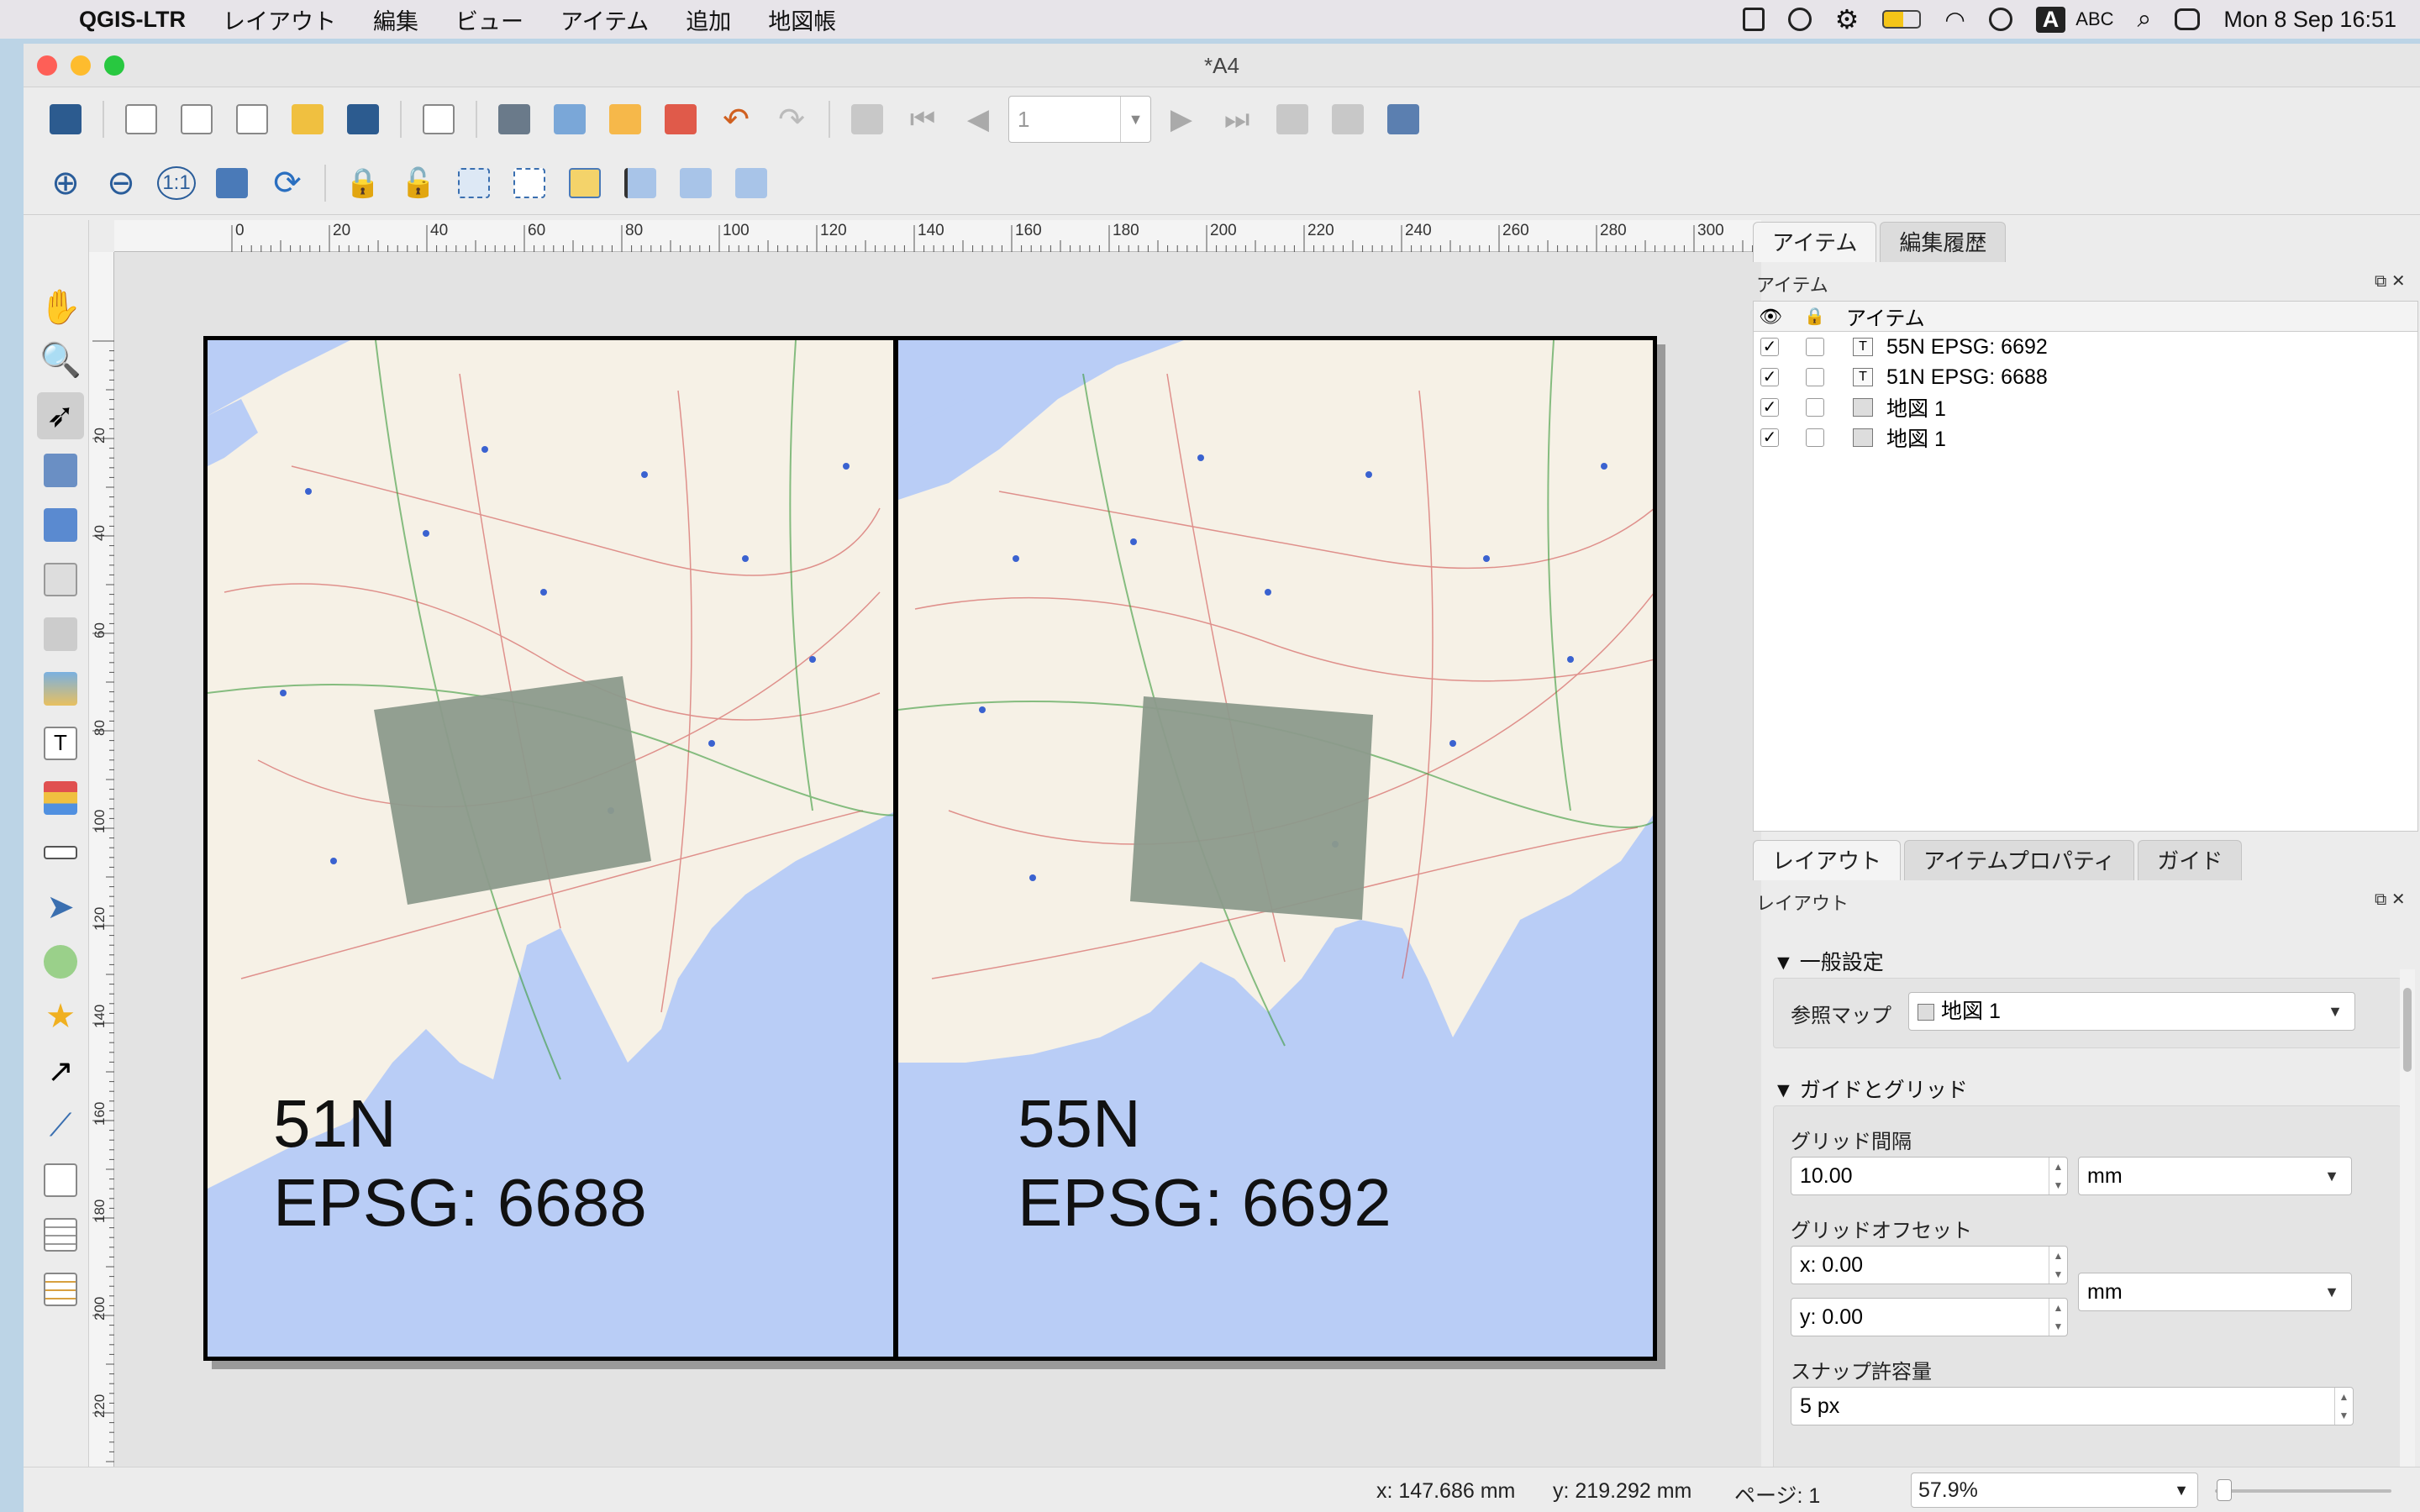 The height and width of the screenshot is (1512, 2420). I want to click on search-icon: ⌕, so click(2145, 19).